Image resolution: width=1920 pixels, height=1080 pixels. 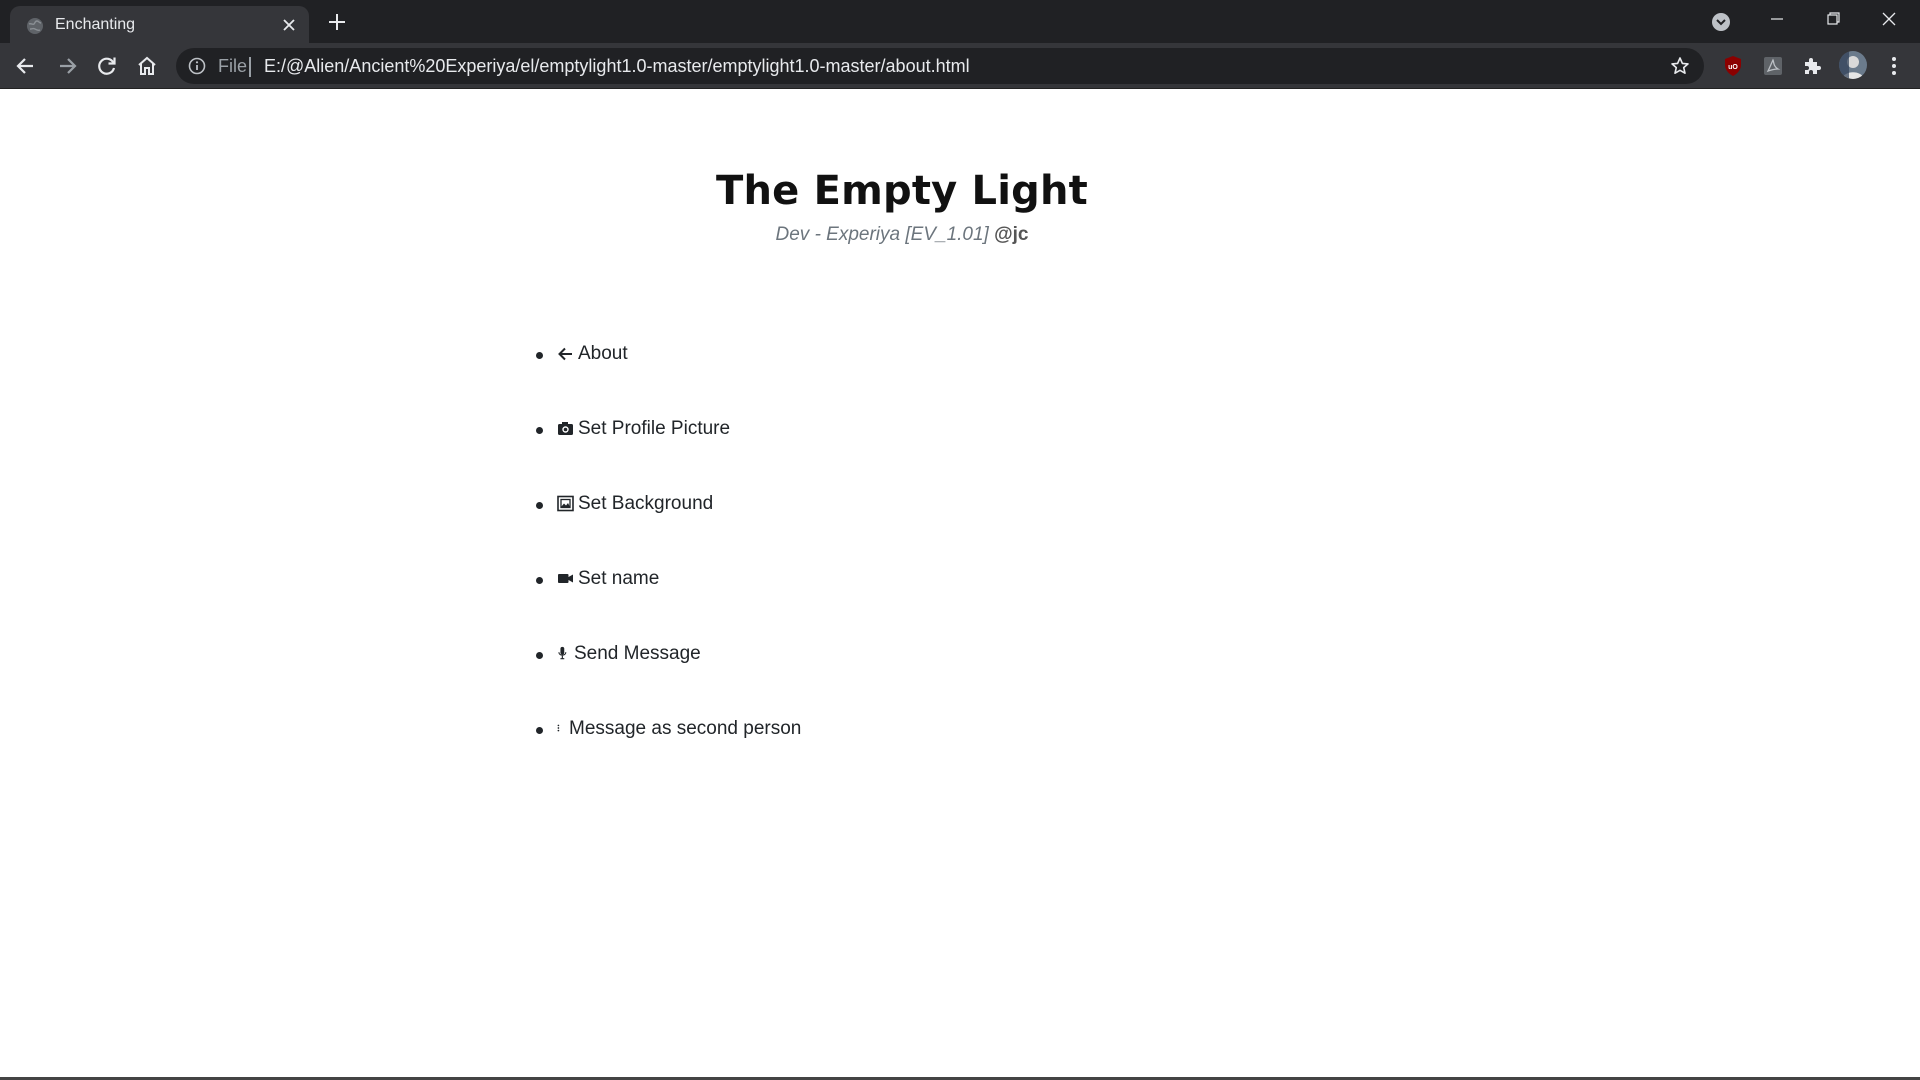 What do you see at coordinates (1813, 66) in the screenshot?
I see `puzzle-icon` at bounding box center [1813, 66].